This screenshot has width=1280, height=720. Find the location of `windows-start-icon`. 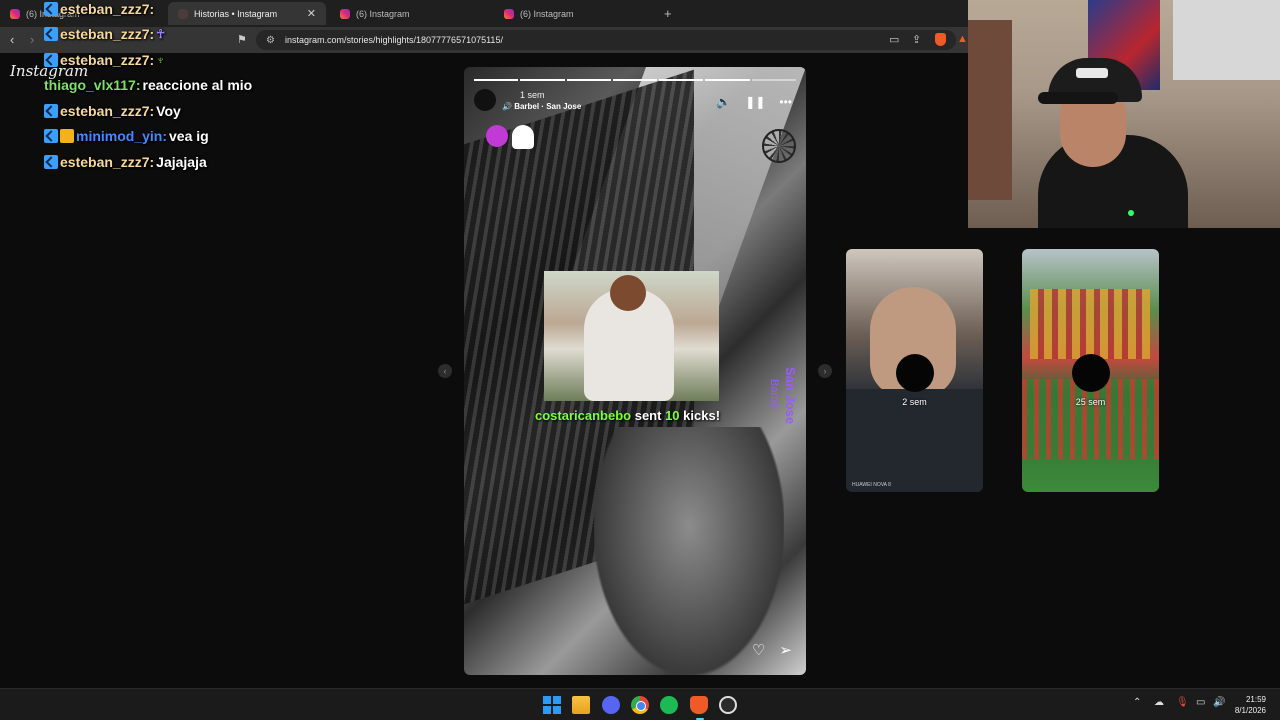

windows-start-icon is located at coordinates (552, 705).